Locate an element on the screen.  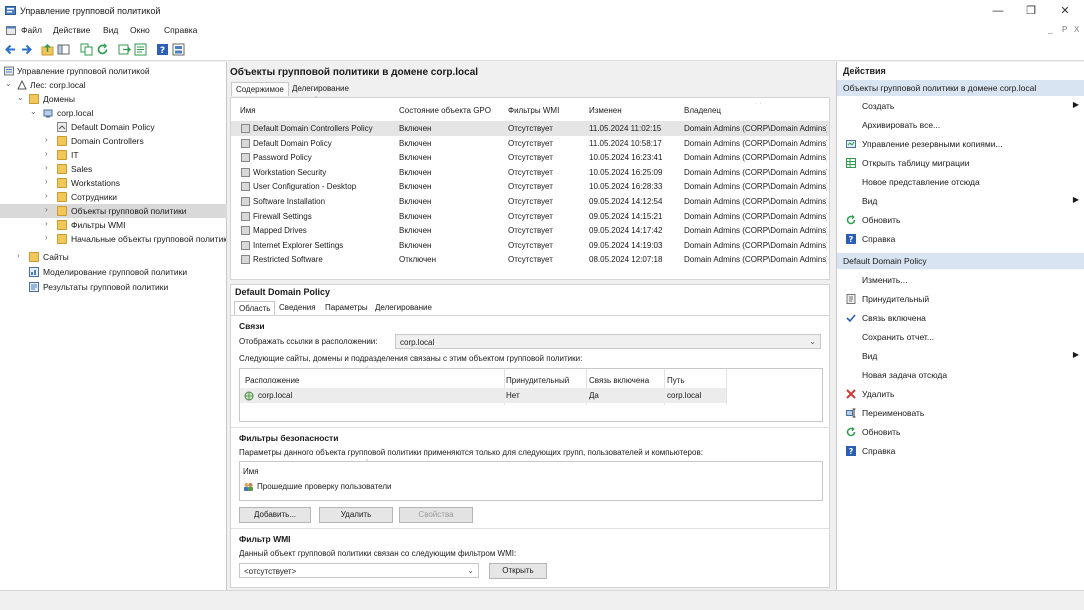
action-new-task: Новая задача отсюда is located at coordinates (960, 374).